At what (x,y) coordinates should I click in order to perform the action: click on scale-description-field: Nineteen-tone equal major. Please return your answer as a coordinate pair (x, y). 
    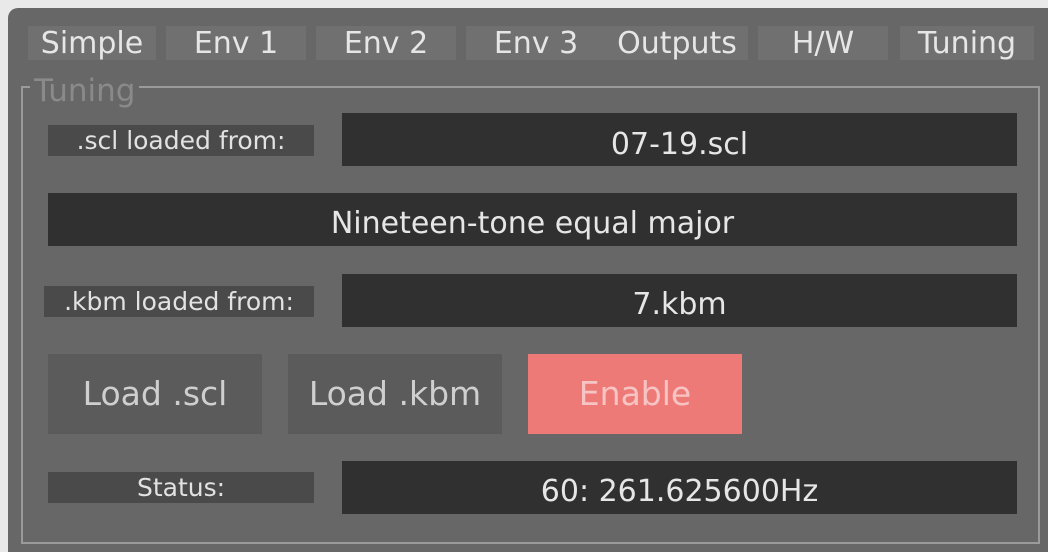
    Looking at the image, I should click on (532, 219).